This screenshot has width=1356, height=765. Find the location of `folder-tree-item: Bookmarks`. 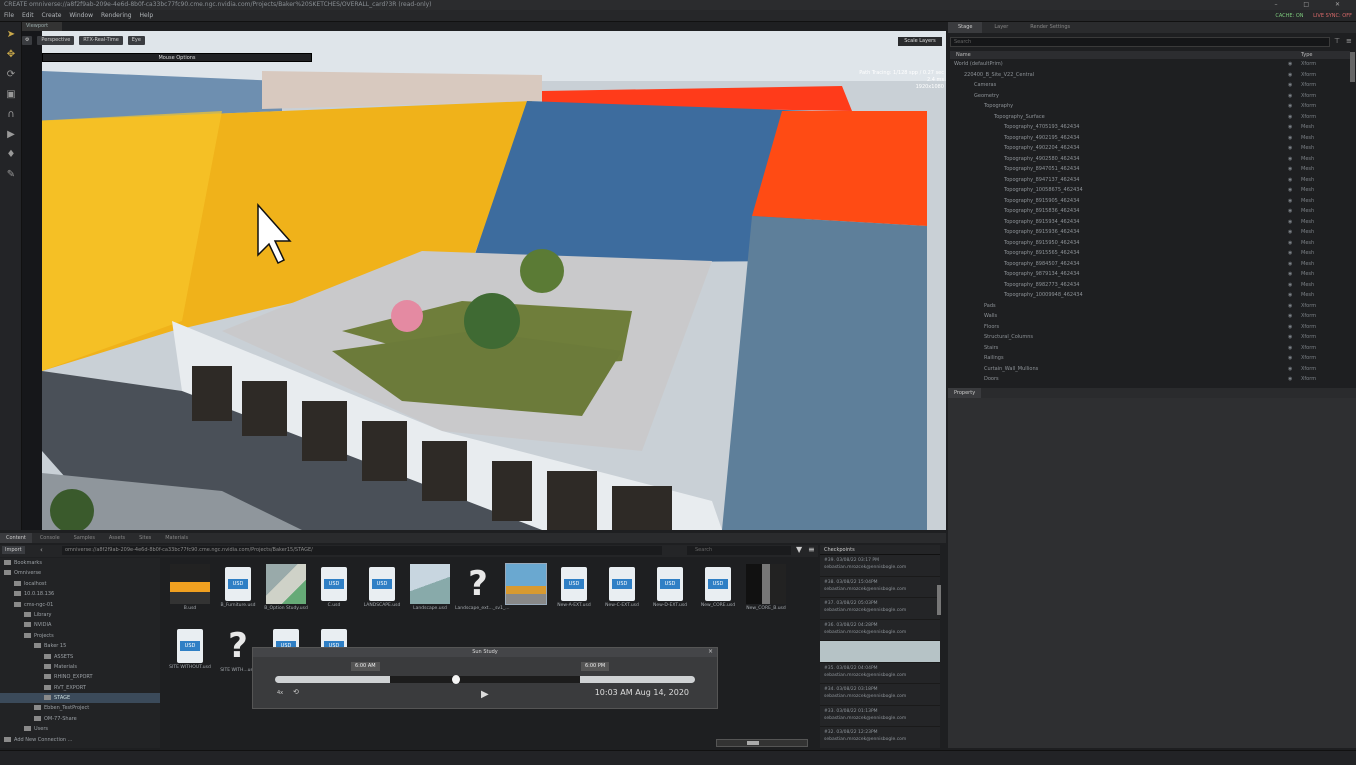

folder-tree-item: Bookmarks is located at coordinates (80, 563).